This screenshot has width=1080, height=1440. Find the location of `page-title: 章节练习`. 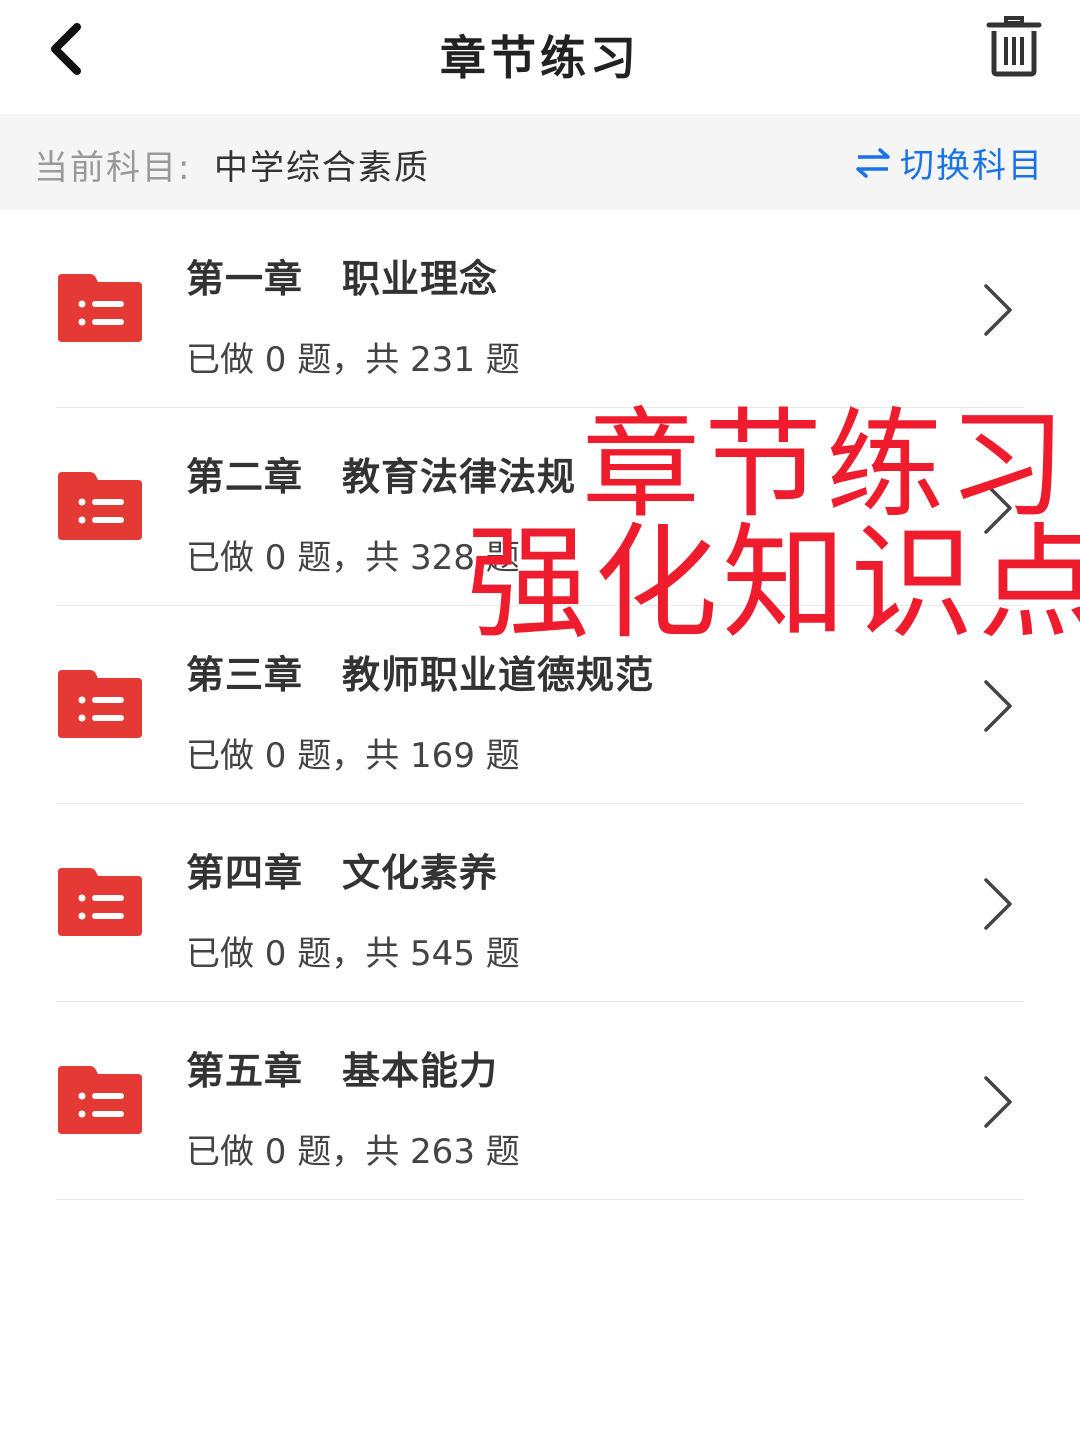

page-title: 章节练习 is located at coordinates (540, 58).